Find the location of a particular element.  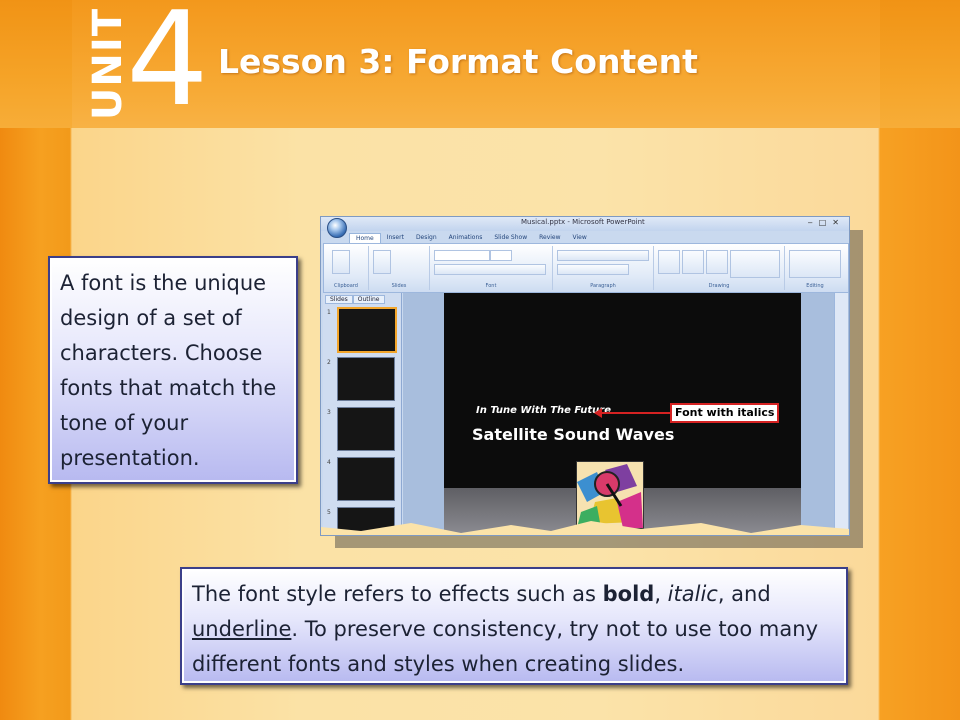

ribbon-tab-insert: Insert is located at coordinates (395, 237).